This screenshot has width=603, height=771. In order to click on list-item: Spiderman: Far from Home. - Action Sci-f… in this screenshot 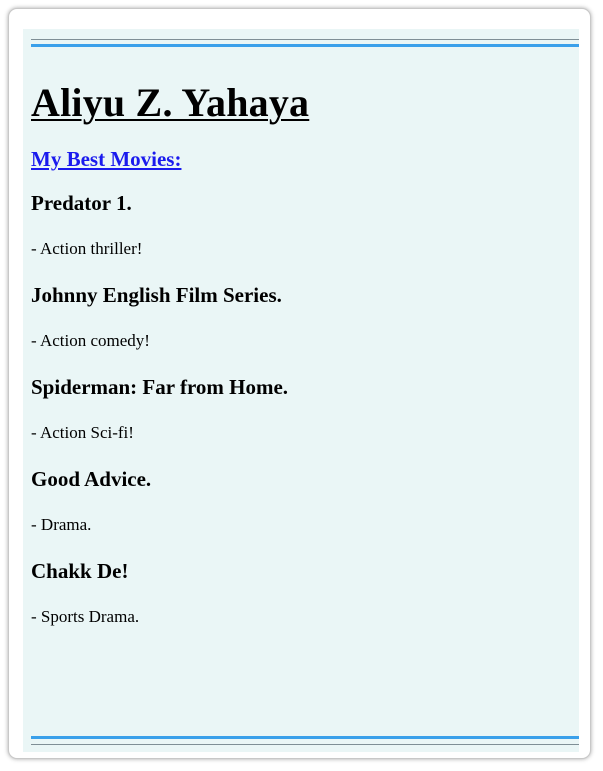, I will do `click(301, 409)`.